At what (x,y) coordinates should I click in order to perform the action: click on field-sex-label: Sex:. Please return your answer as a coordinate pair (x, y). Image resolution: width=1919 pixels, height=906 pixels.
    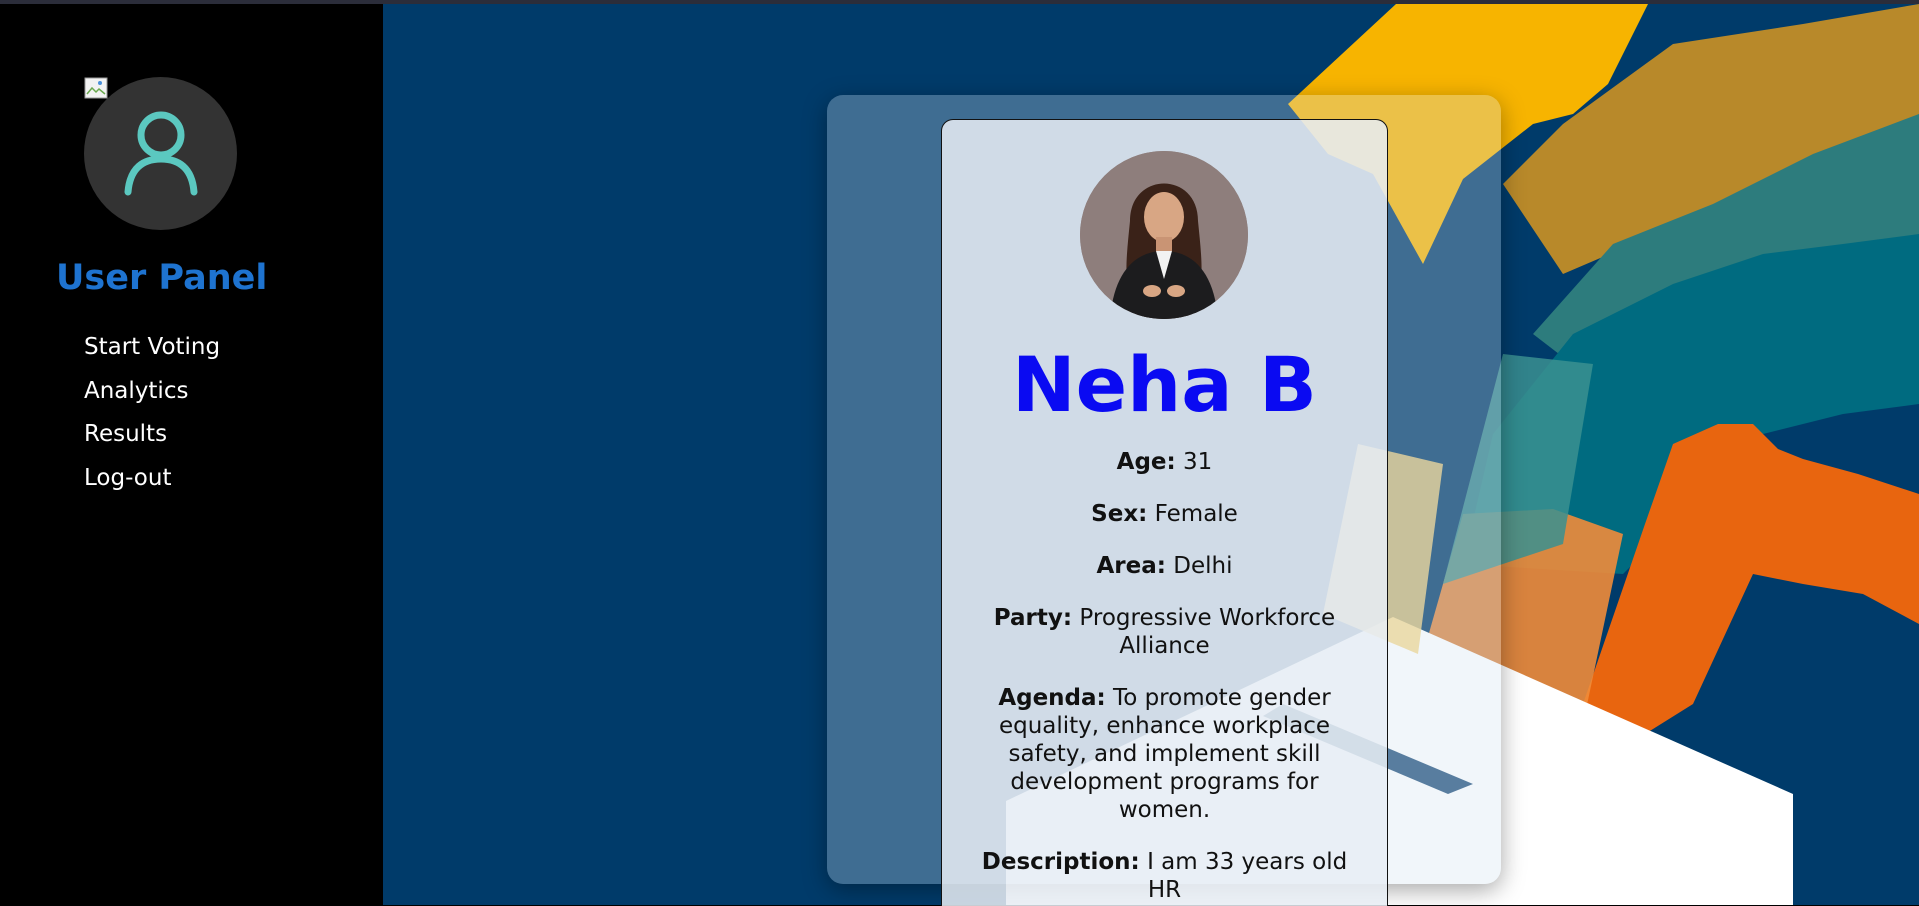
    Looking at the image, I should click on (1119, 514).